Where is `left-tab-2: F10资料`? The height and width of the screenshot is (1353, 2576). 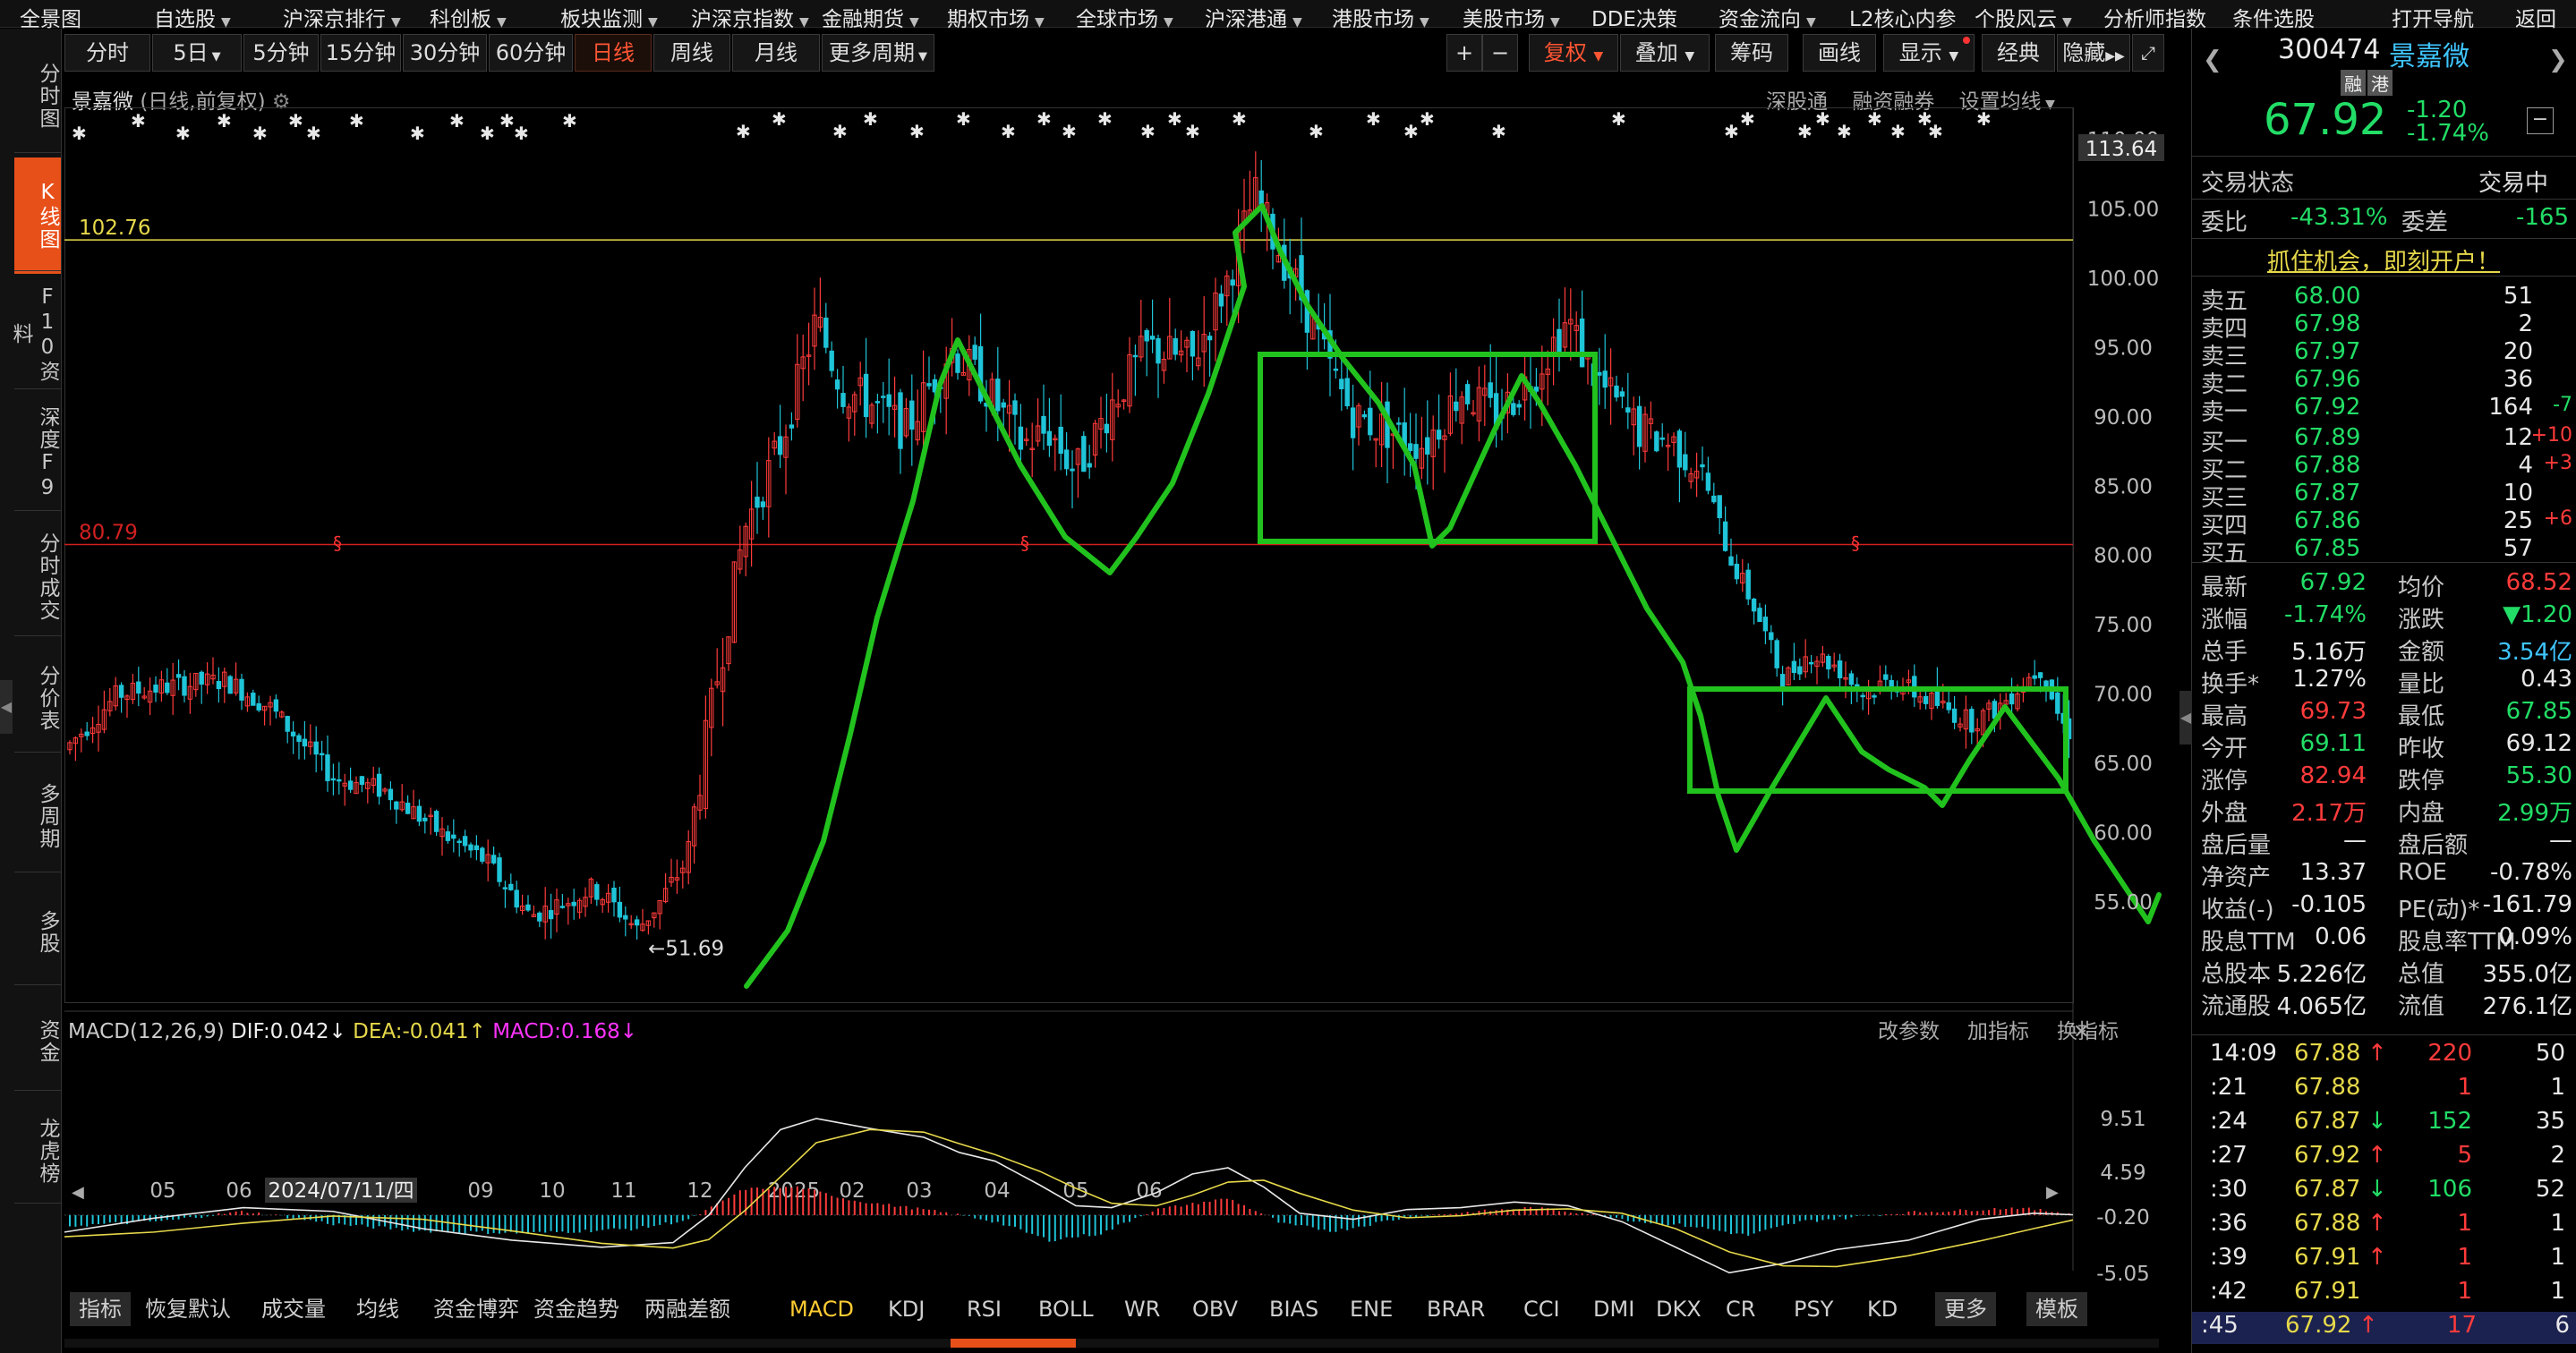 left-tab-2: F10资料 is located at coordinates (35, 334).